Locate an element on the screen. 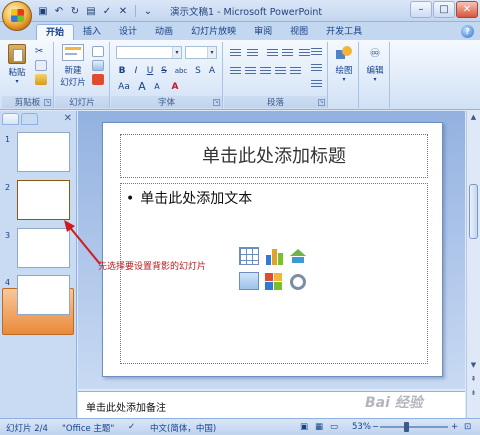 The image size is (480, 435). change-case-button: Aa is located at coordinates (124, 86).